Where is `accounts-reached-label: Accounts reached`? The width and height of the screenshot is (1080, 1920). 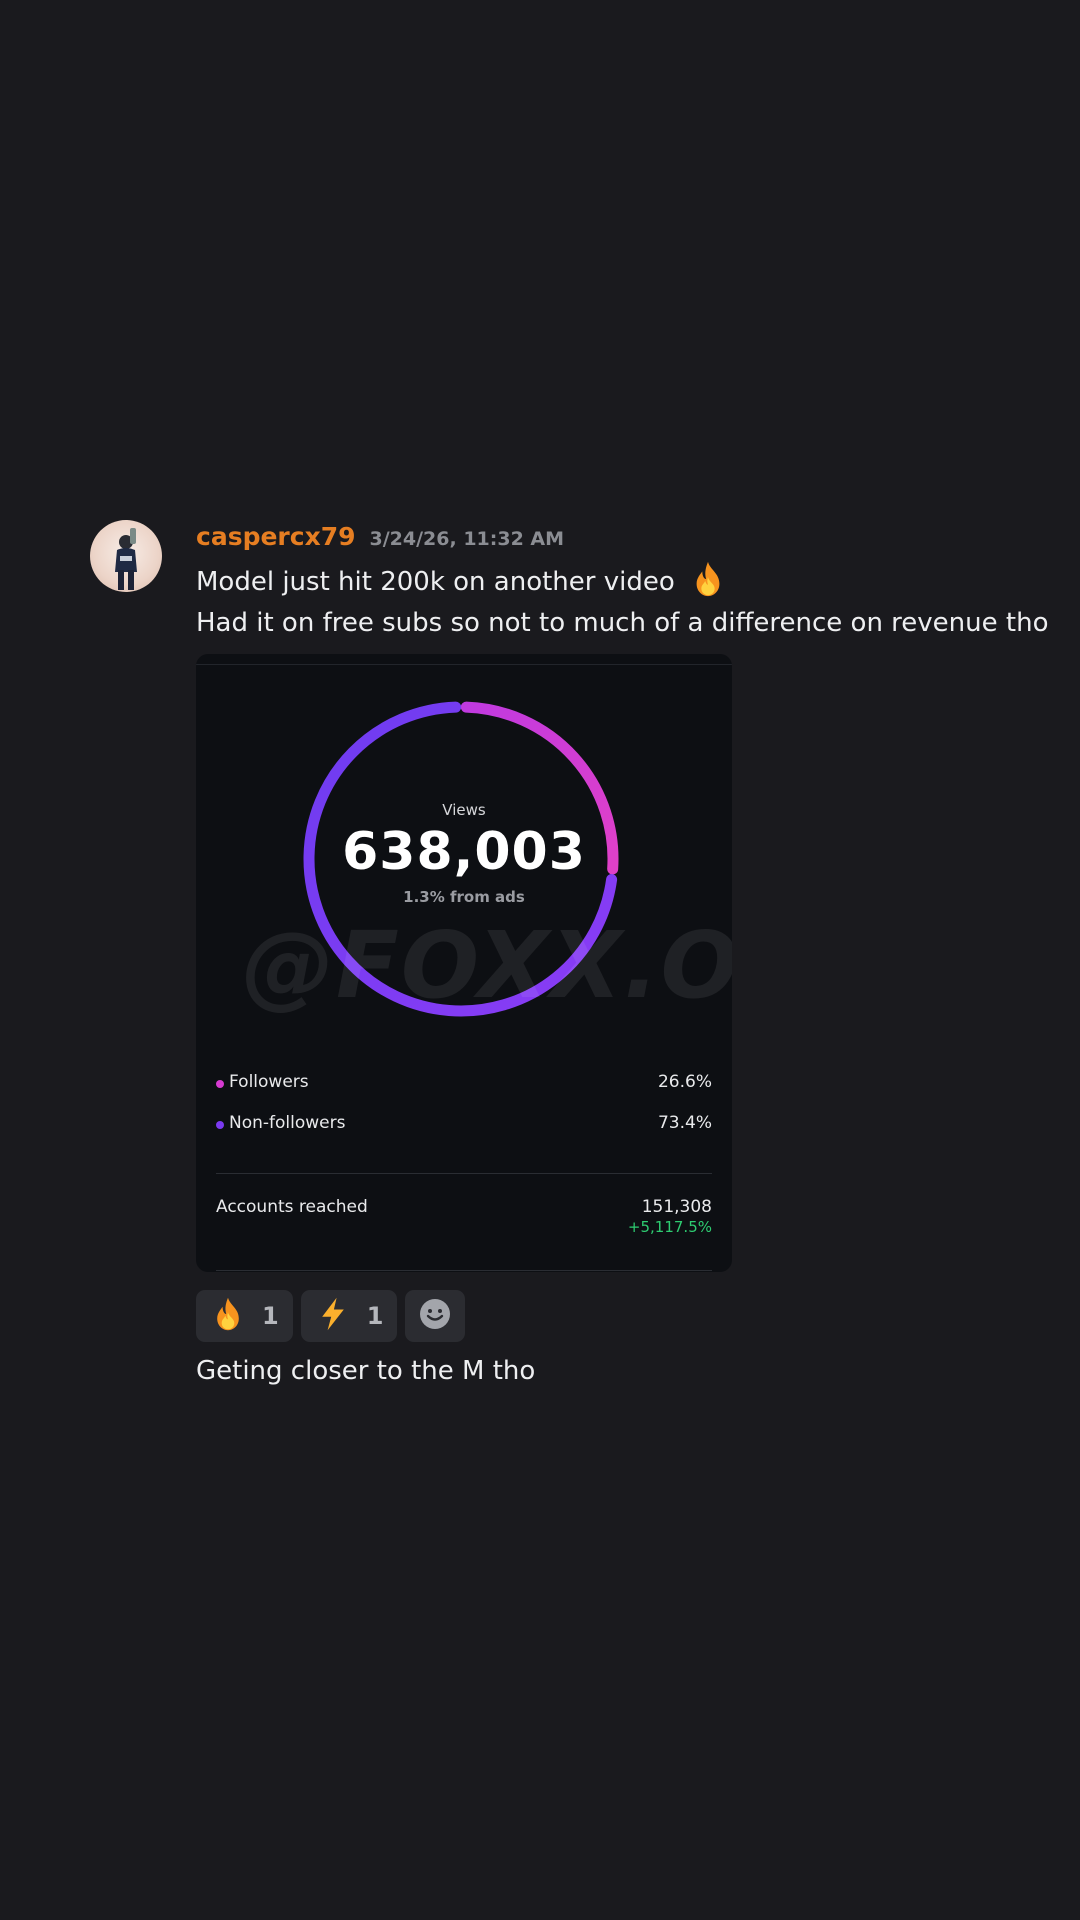
accounts-reached-label: Accounts reached is located at coordinates (292, 1207).